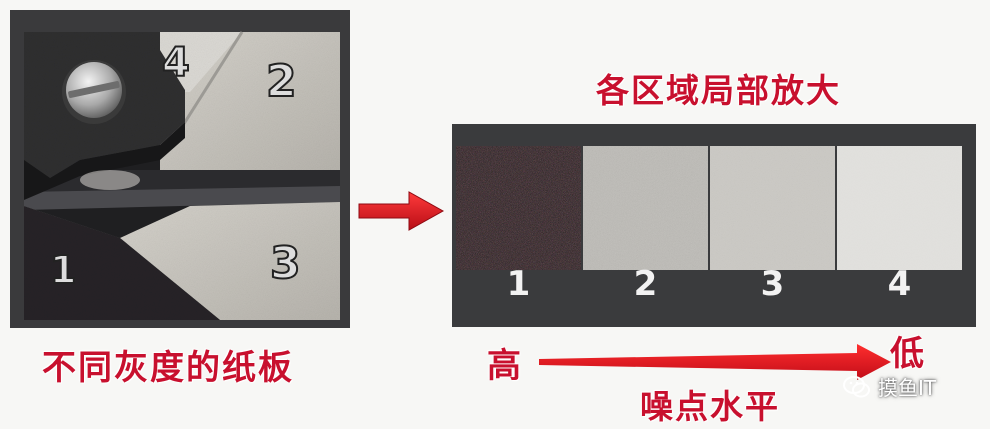 Image resolution: width=990 pixels, height=429 pixels. What do you see at coordinates (285, 263) in the screenshot?
I see `photo-label-3: 3` at bounding box center [285, 263].